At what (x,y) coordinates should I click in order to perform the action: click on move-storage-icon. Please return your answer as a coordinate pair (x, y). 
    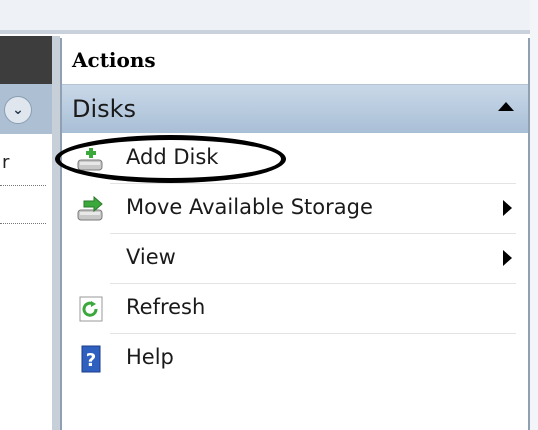
    Looking at the image, I should click on (90, 208).